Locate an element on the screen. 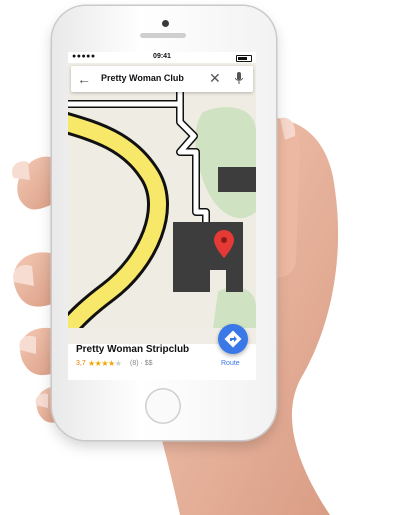 This screenshot has width=404, height=515. star-icons-filled: ★★★★ is located at coordinates (101, 363).